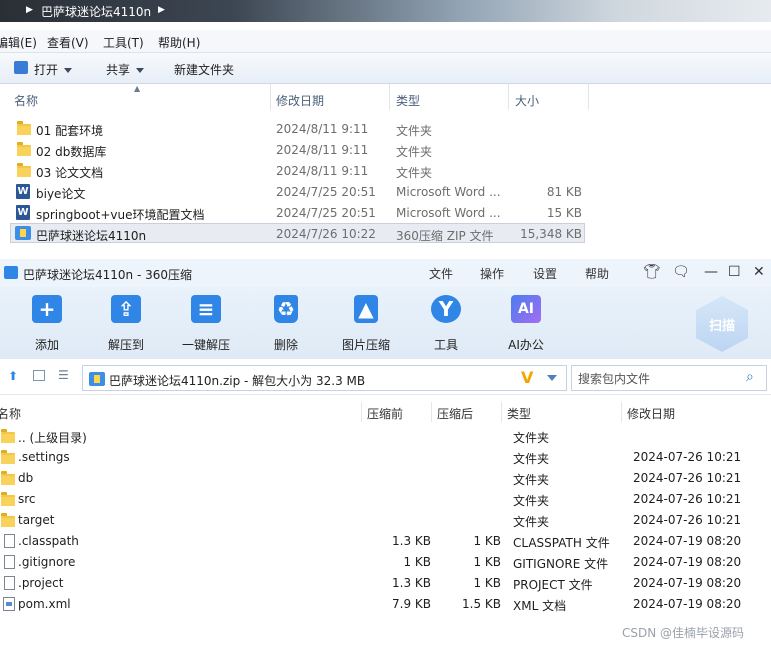 This screenshot has width=771, height=646. What do you see at coordinates (125, 69) in the screenshot?
I see `share-button: 共享` at bounding box center [125, 69].